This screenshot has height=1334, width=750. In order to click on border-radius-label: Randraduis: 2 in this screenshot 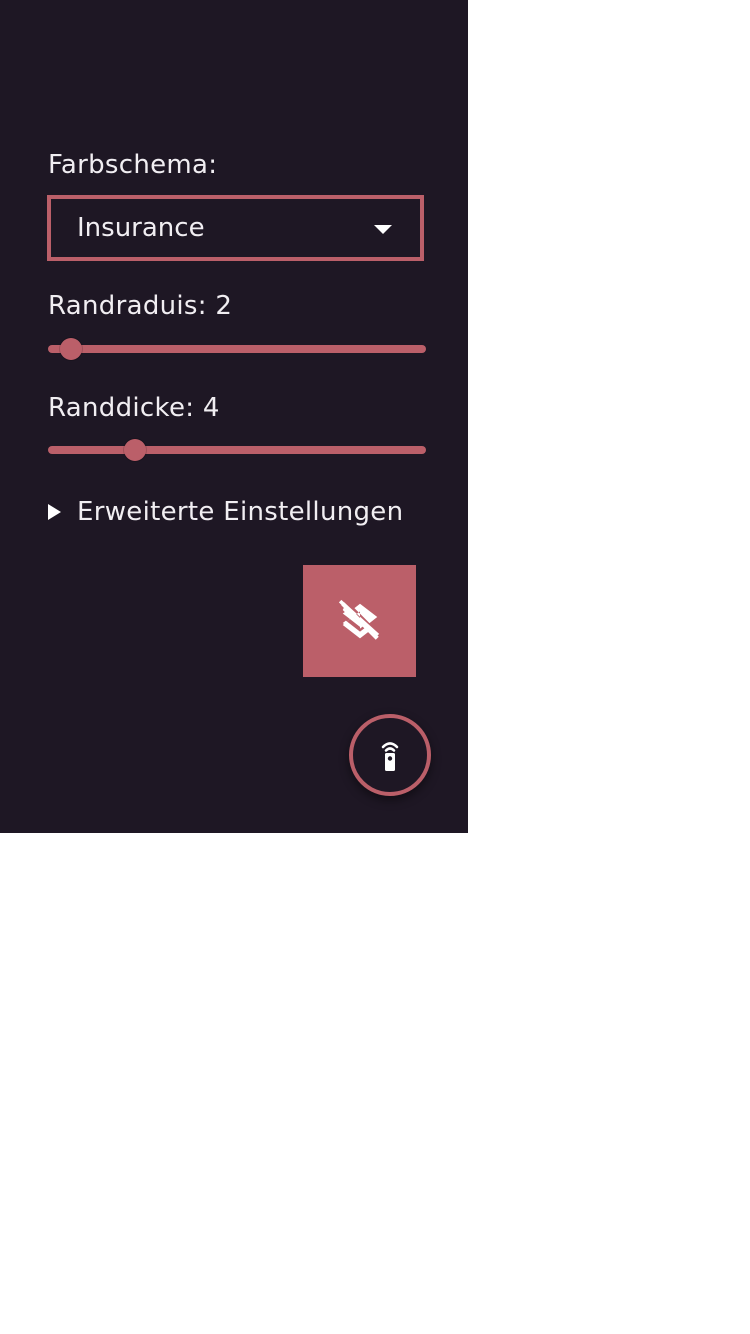, I will do `click(140, 306)`.